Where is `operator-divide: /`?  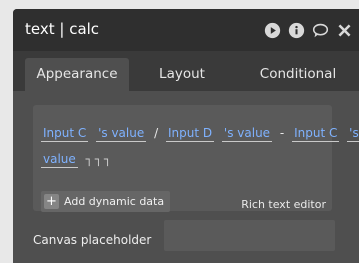
operator-divide: / is located at coordinates (156, 133).